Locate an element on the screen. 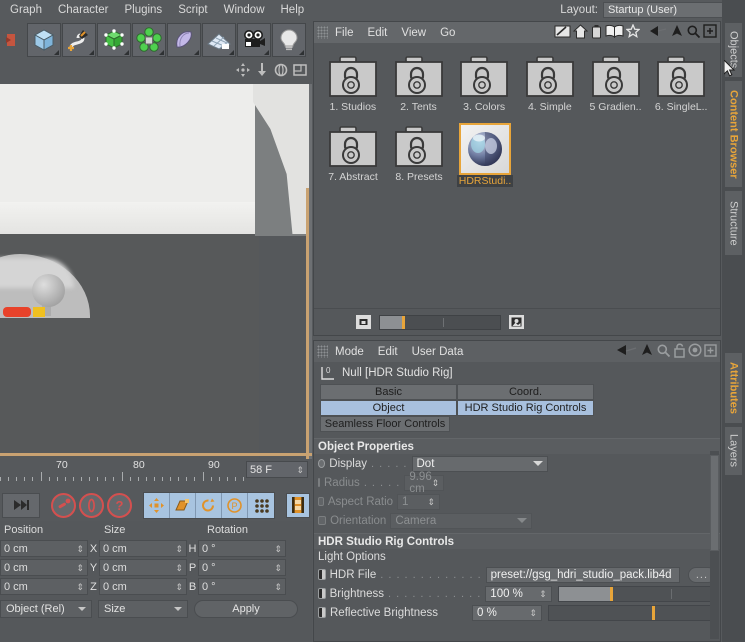  trash-icon is located at coordinates (596, 33).